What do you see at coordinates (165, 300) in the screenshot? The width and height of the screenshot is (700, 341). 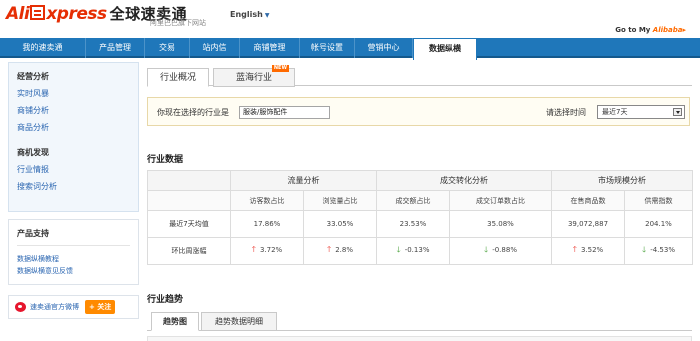 I see `industry-trend-title: 行业趋势` at bounding box center [165, 300].